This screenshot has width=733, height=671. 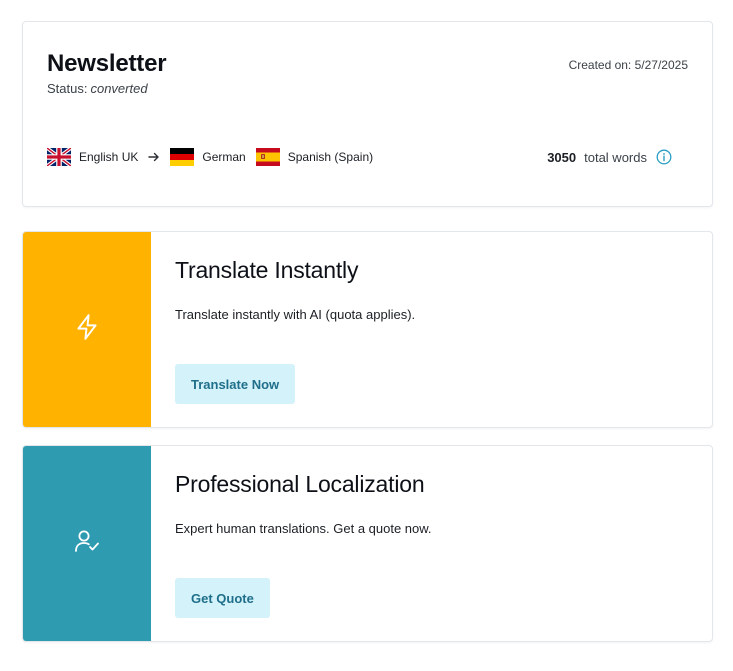 I want to click on user-check-icon, so click(x=87, y=543).